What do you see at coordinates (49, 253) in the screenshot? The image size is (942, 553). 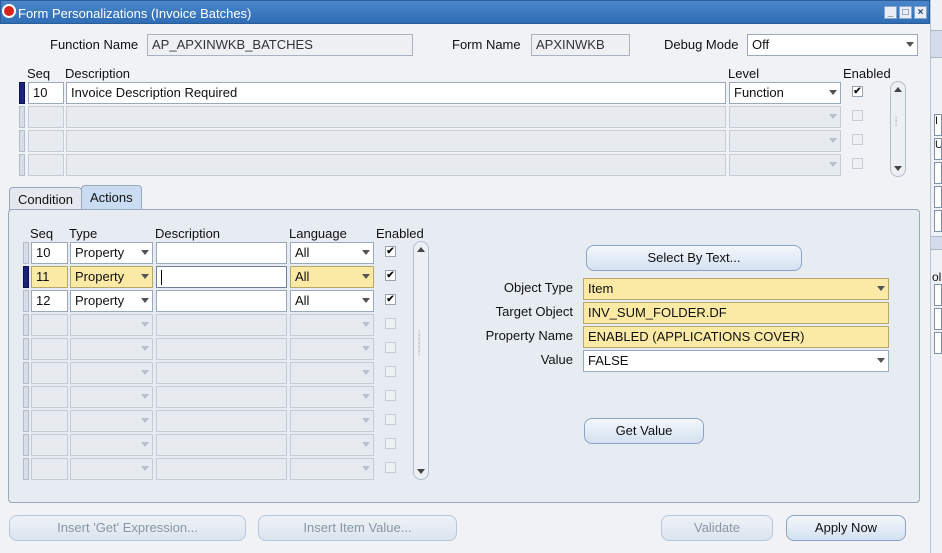 I see `action-seq-field: 10` at bounding box center [49, 253].